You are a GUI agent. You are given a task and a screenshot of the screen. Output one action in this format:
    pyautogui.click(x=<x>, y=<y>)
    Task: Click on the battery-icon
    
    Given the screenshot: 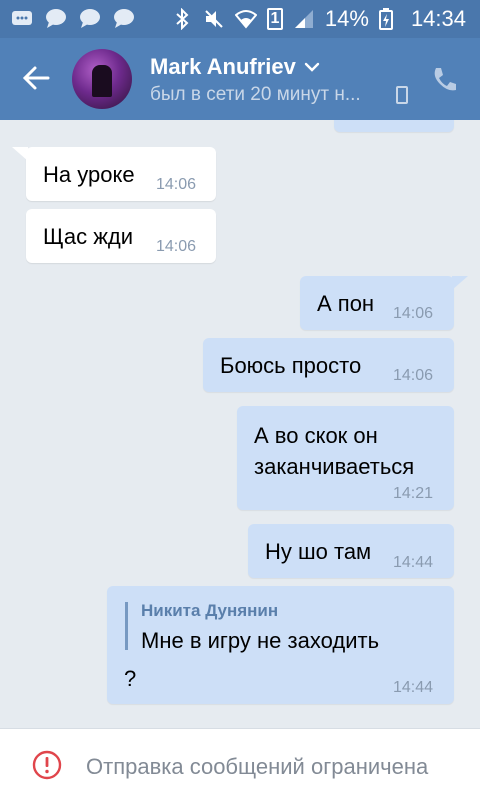 What is the action you would take?
    pyautogui.click(x=389, y=19)
    